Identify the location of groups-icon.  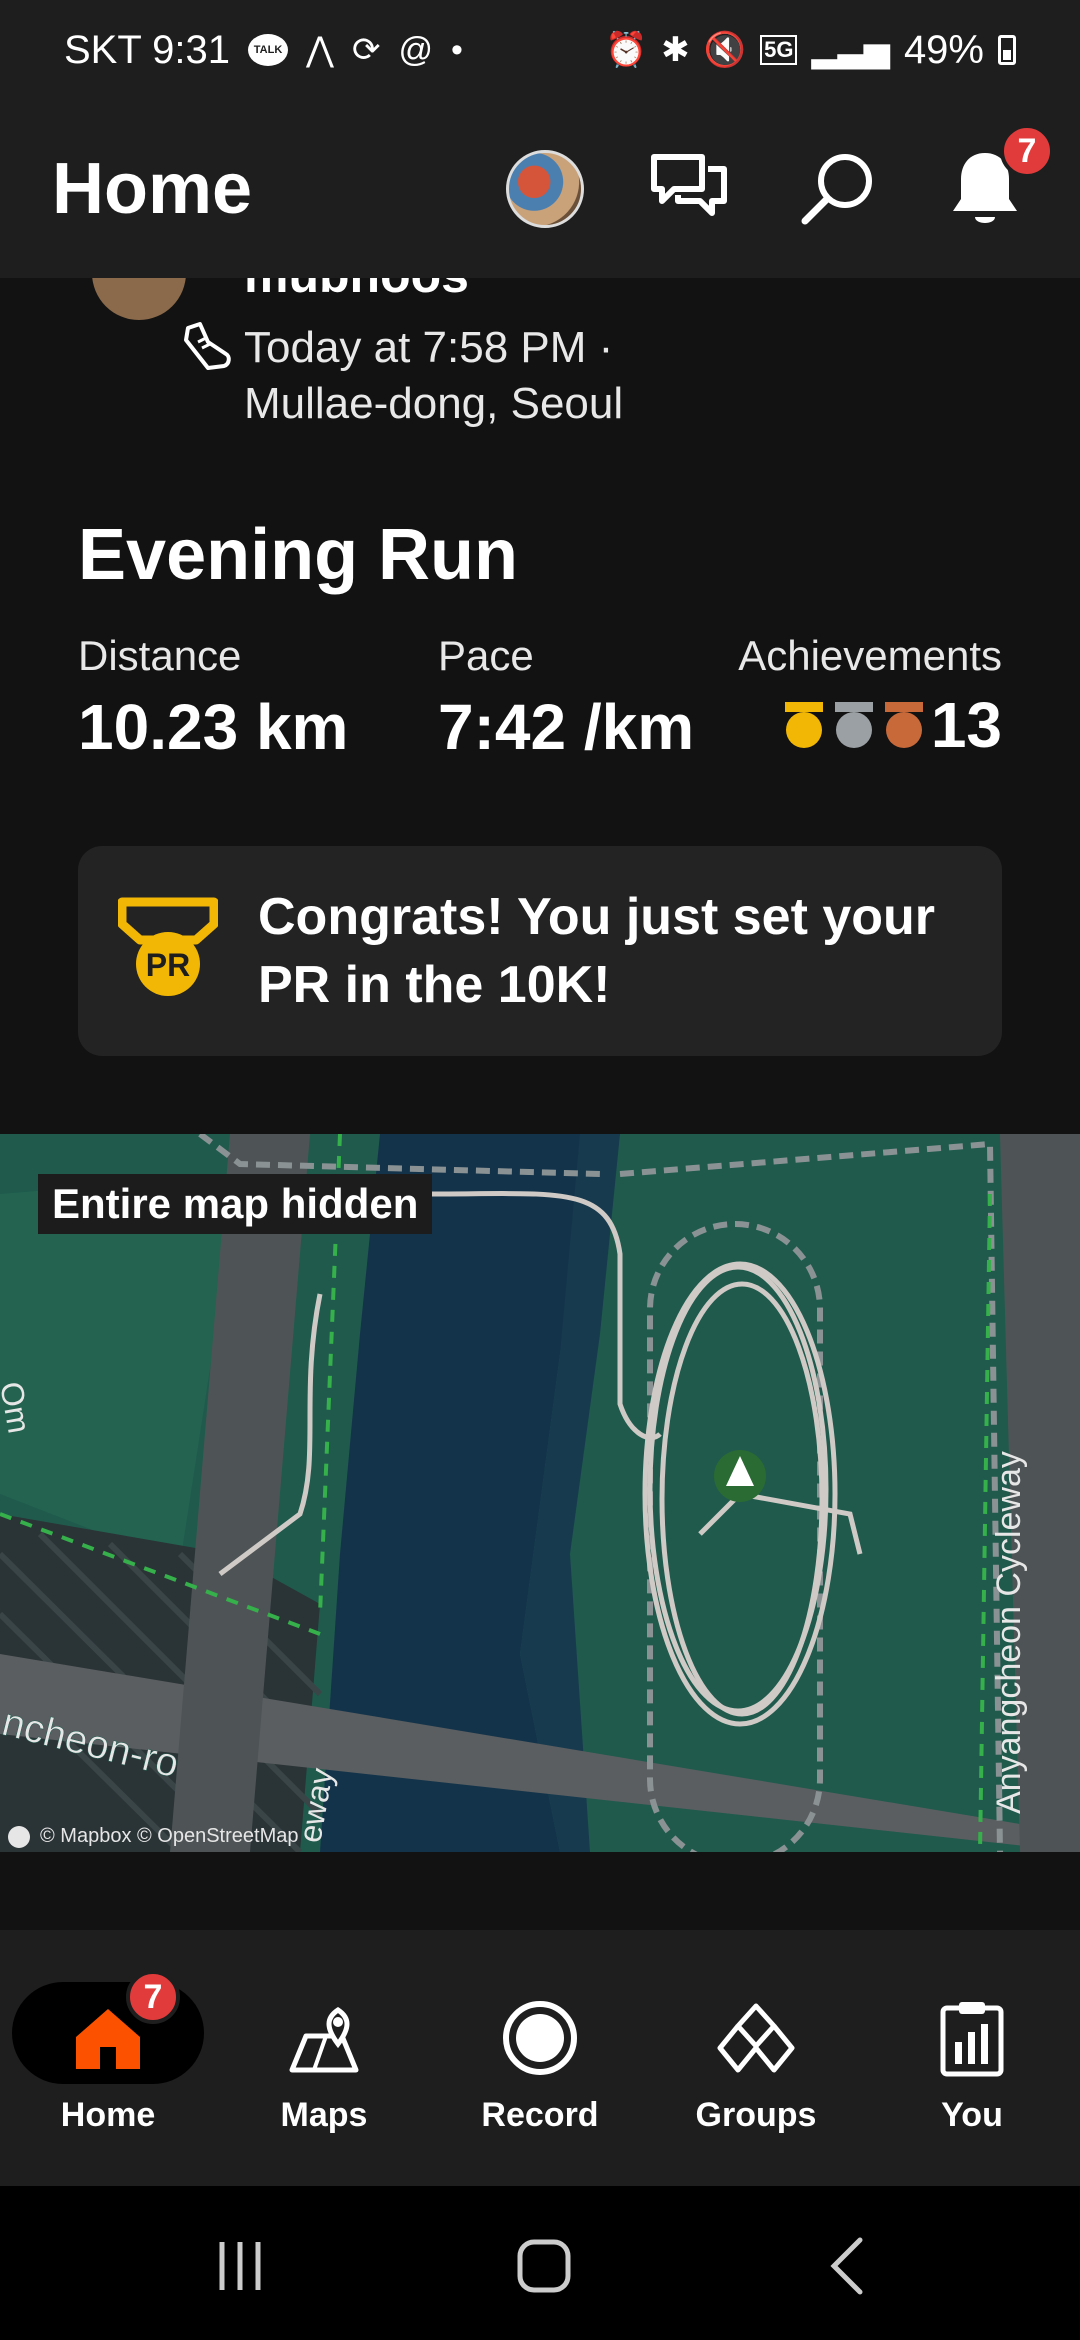
(756, 2038).